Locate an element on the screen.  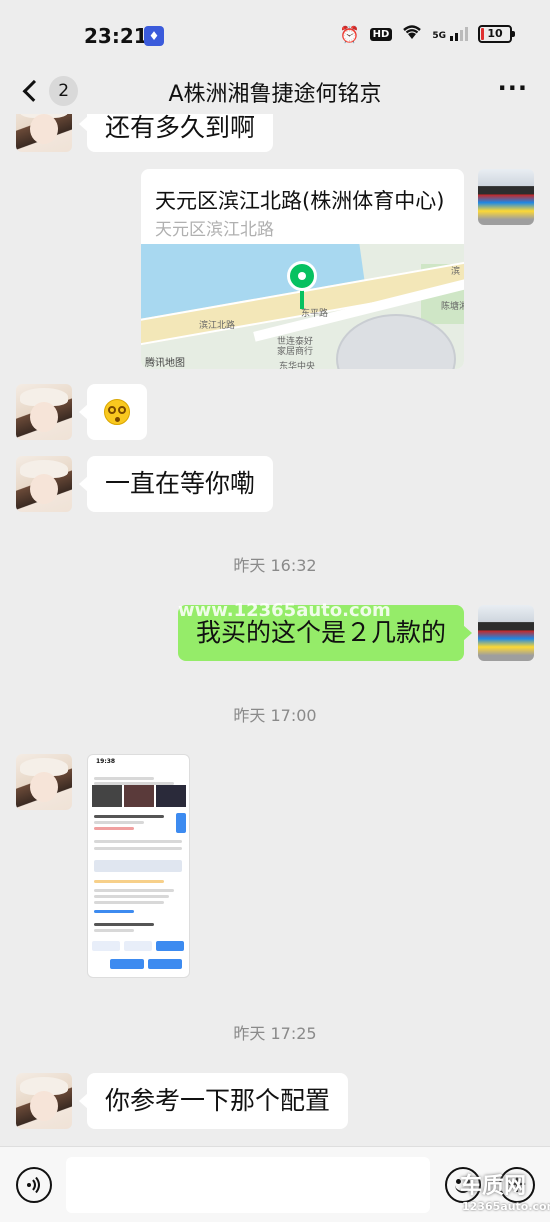
dizzy-face-icon is located at coordinates (117, 412).